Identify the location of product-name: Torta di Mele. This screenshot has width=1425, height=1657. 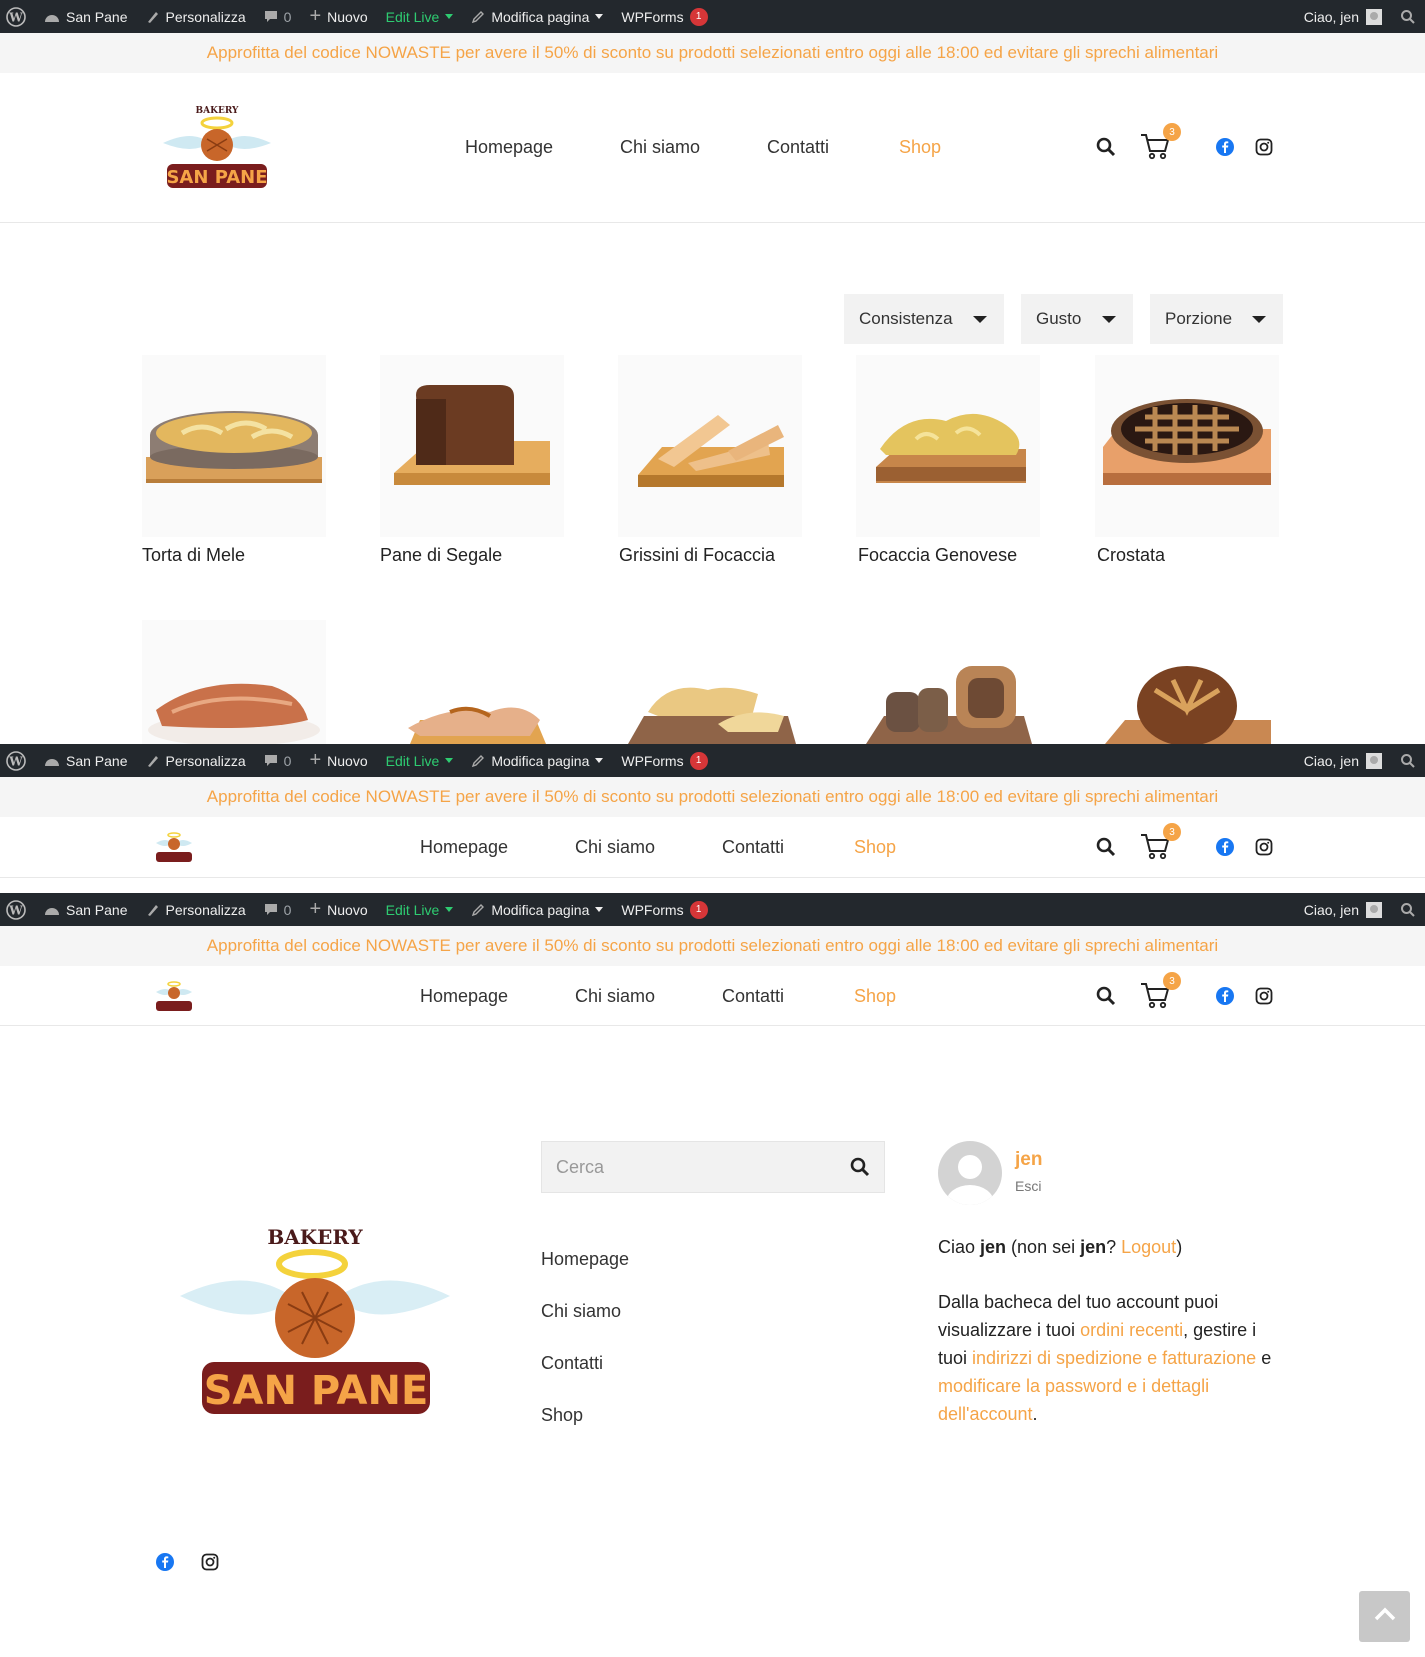
(193, 555).